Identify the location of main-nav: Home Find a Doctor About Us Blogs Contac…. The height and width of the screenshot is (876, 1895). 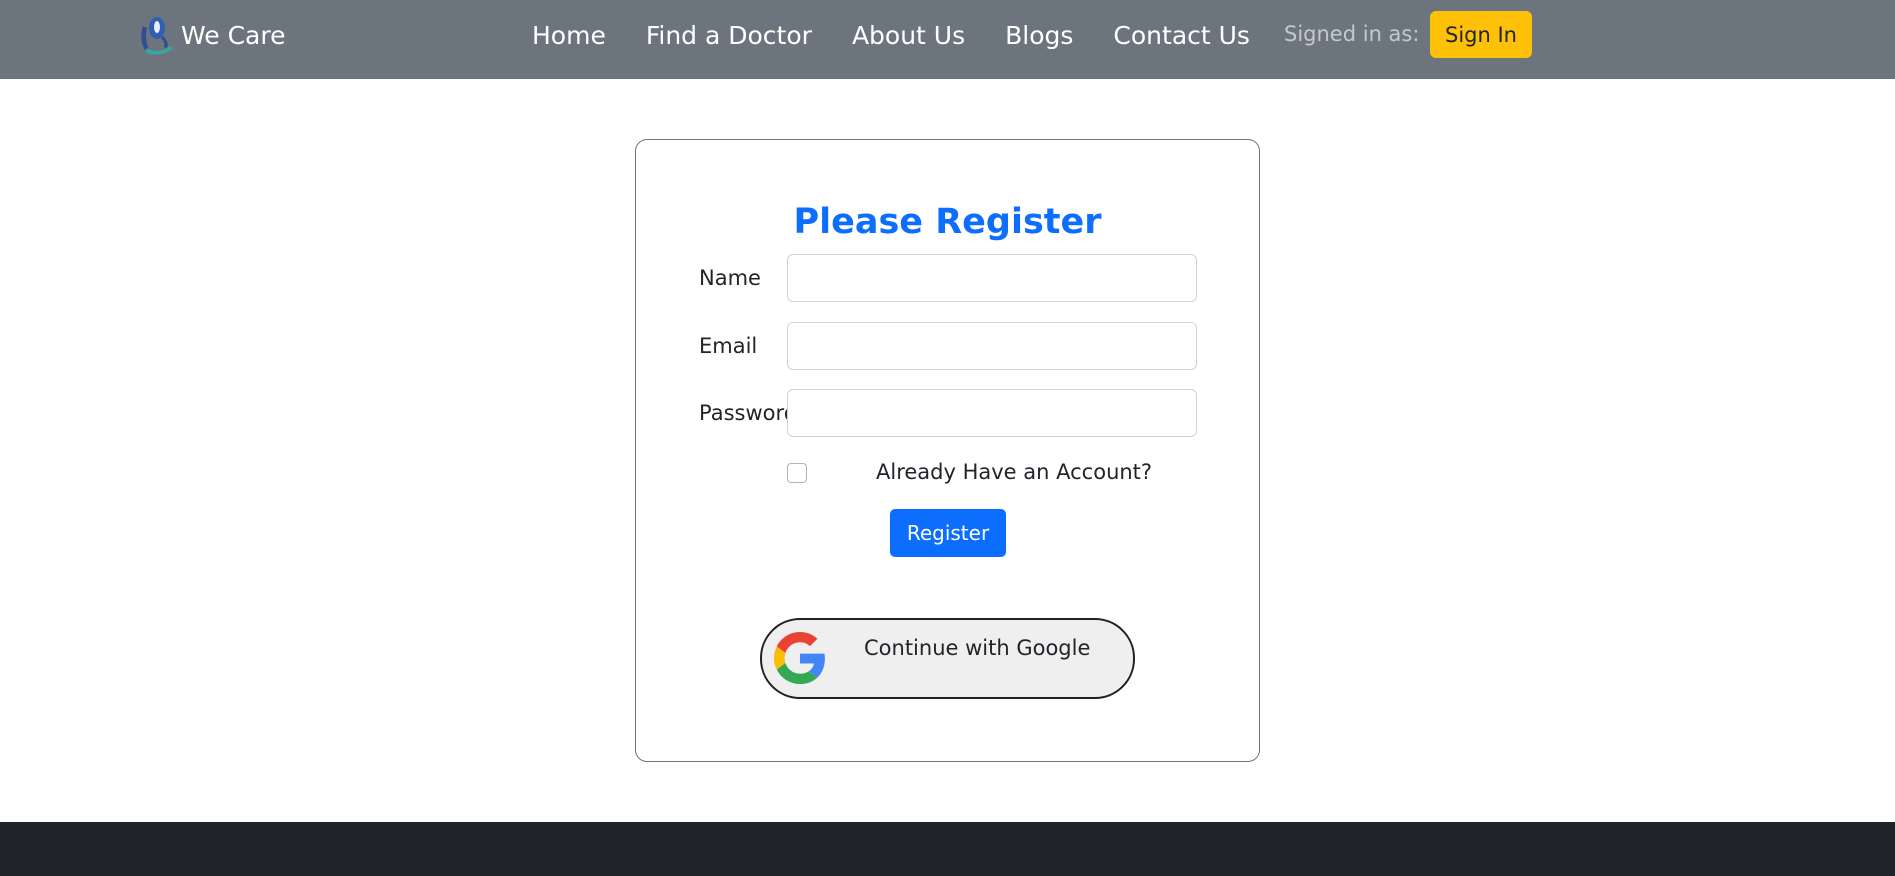
(891, 35).